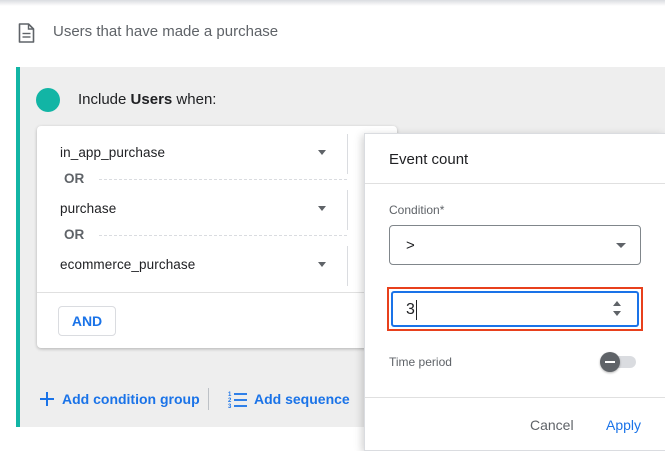 The height and width of the screenshot is (451, 665). I want to click on spinner-up-icon, so click(617, 303).